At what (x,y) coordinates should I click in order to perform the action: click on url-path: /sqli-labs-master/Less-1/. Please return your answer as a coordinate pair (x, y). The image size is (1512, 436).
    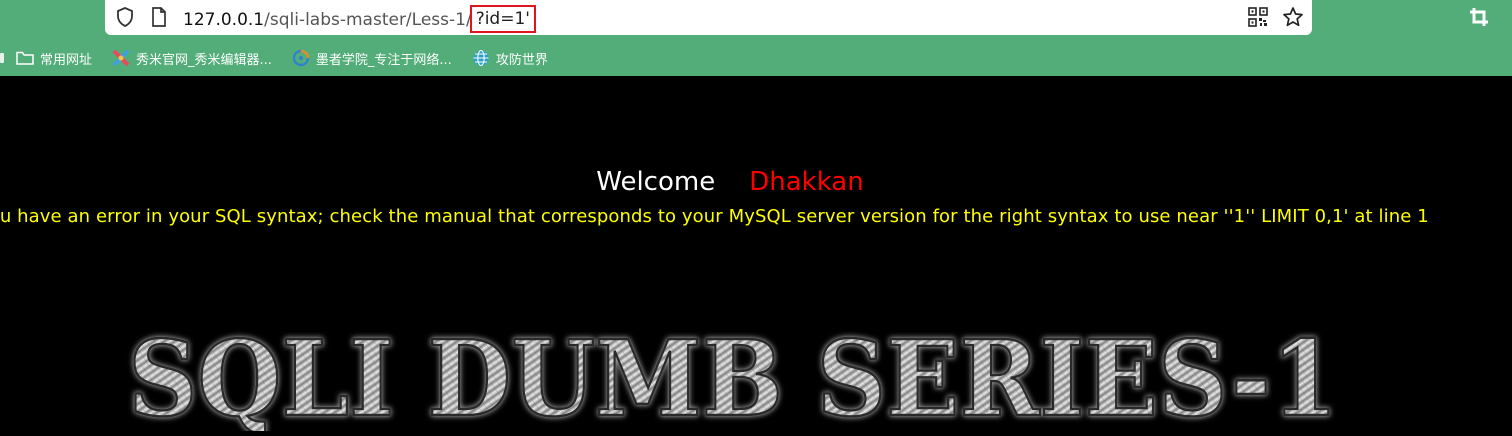
    Looking at the image, I should click on (368, 20).